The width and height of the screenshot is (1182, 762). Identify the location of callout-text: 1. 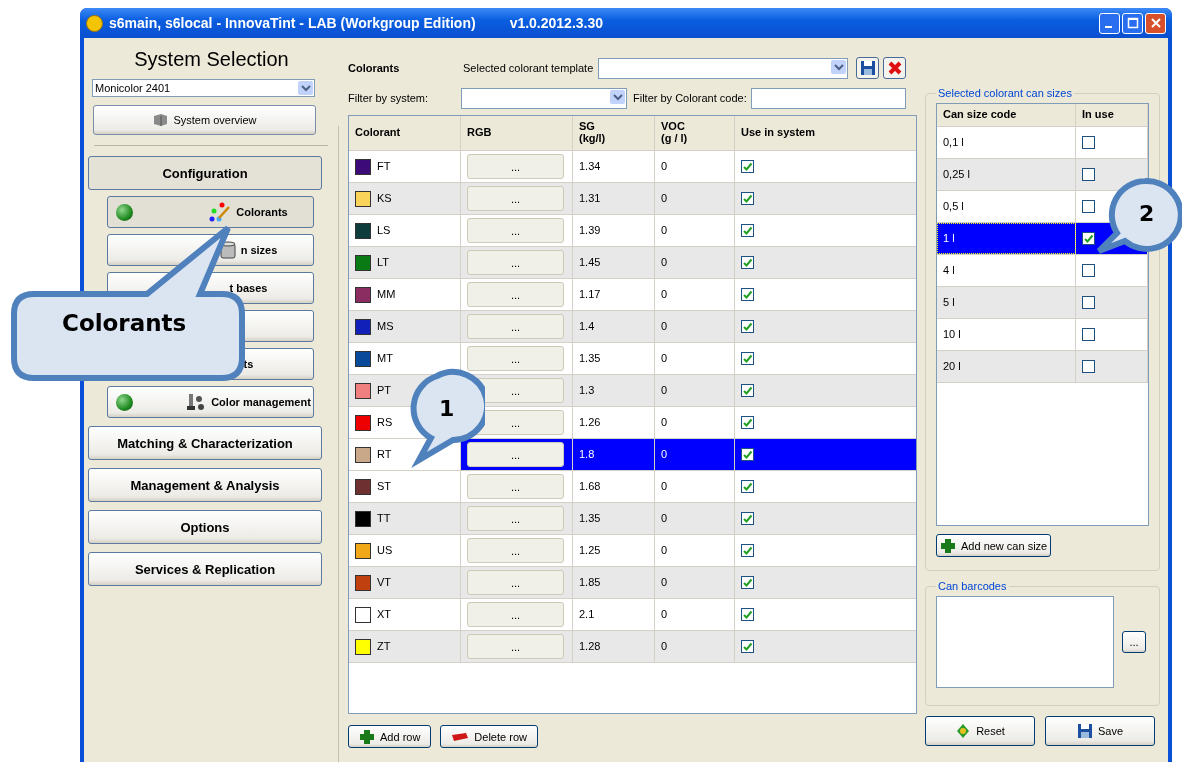
(447, 408).